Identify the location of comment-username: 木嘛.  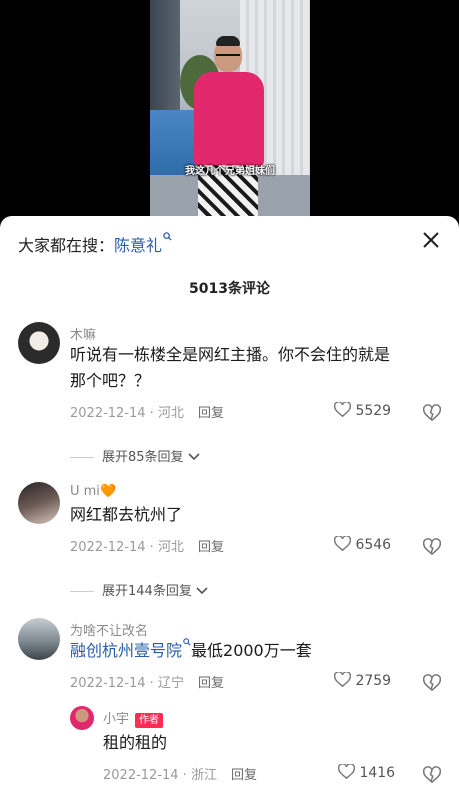
(83, 333).